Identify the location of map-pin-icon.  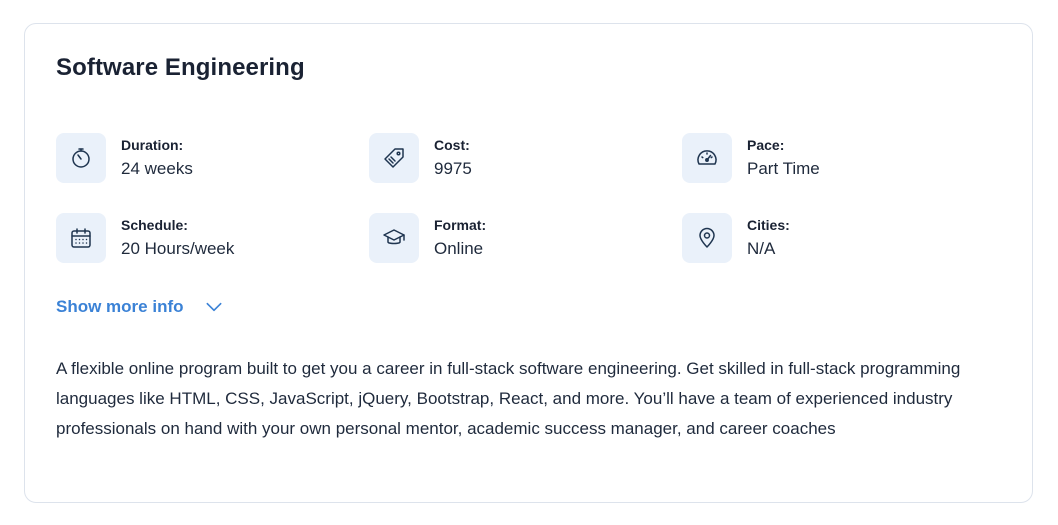
(707, 238).